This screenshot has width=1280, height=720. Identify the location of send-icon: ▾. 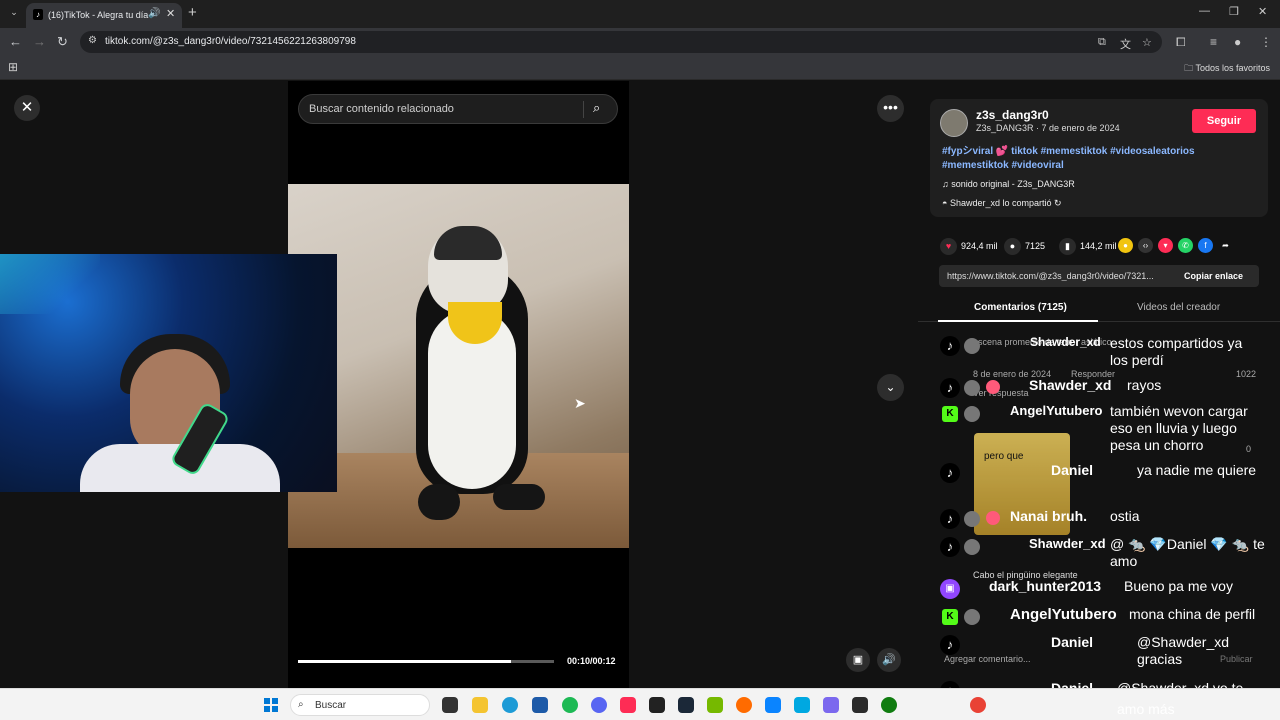
(1165, 245).